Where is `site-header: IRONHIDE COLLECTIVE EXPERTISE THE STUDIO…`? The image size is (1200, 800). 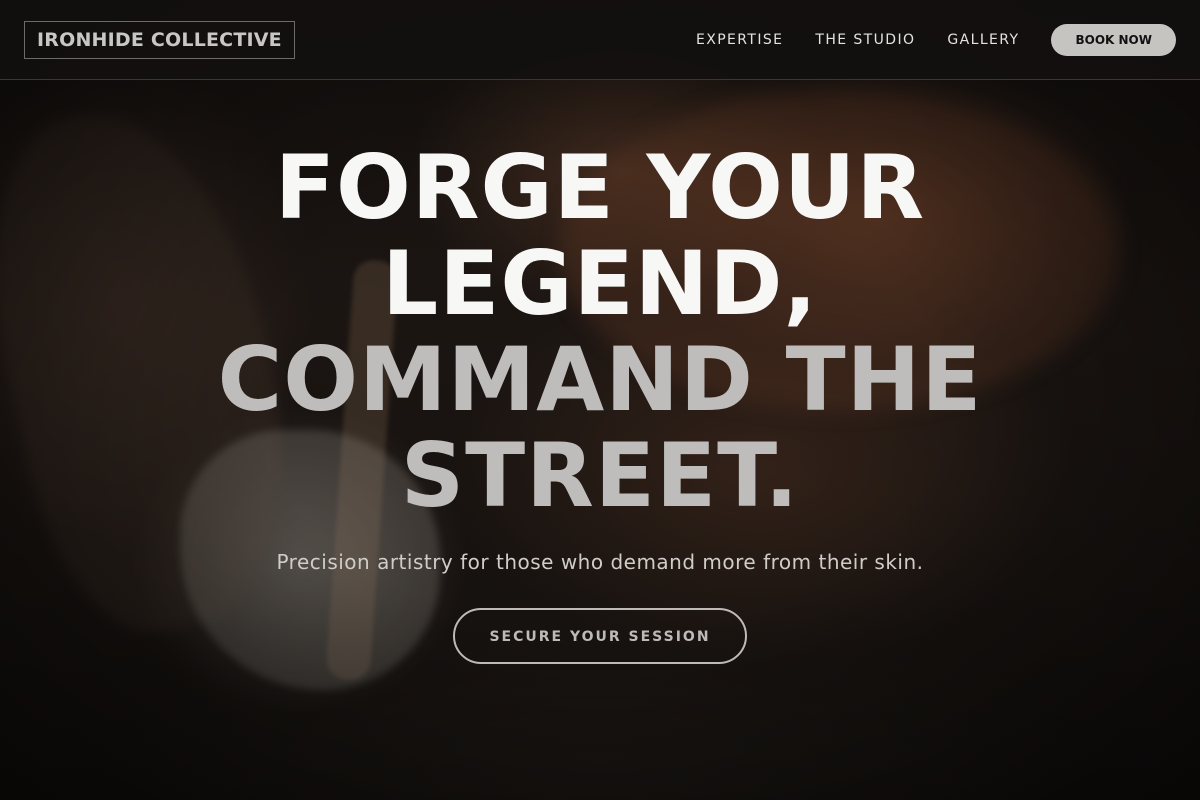
site-header: IRONHIDE COLLECTIVE EXPERTISE THE STUDIO… is located at coordinates (600, 40).